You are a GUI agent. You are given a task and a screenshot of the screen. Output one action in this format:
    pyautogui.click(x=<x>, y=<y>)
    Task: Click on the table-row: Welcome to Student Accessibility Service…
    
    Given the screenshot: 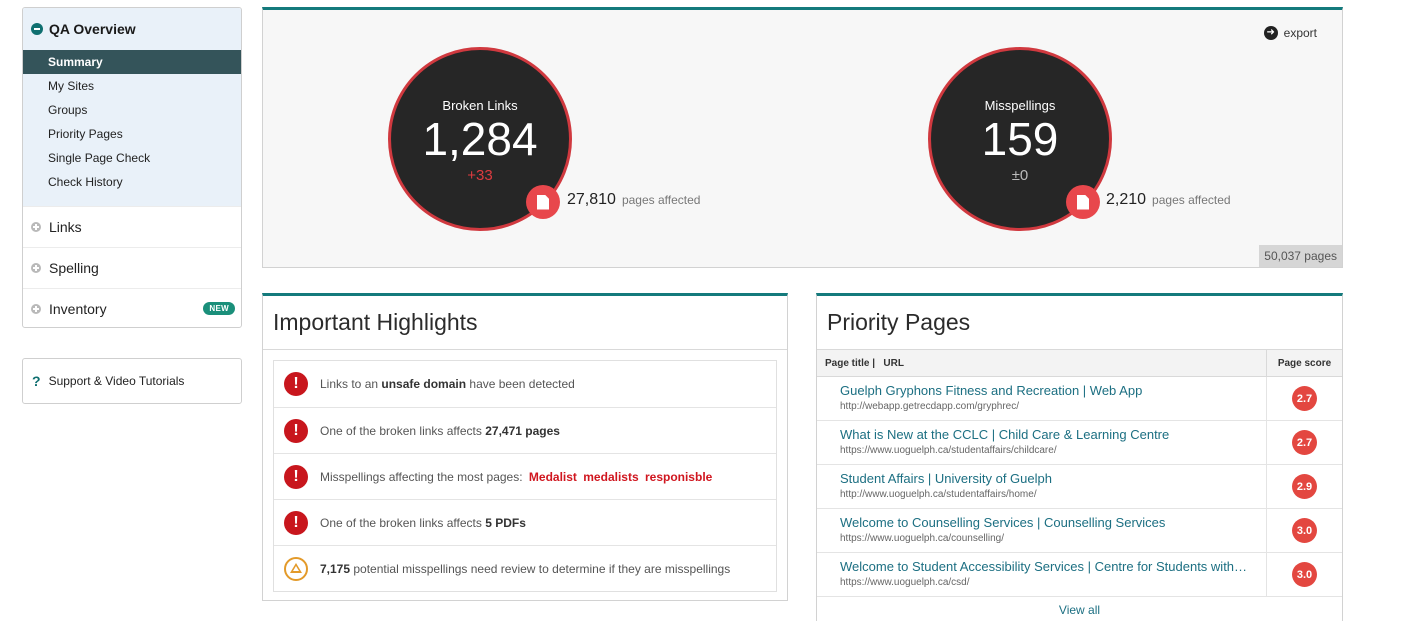 What is the action you would take?
    pyautogui.click(x=1079, y=575)
    